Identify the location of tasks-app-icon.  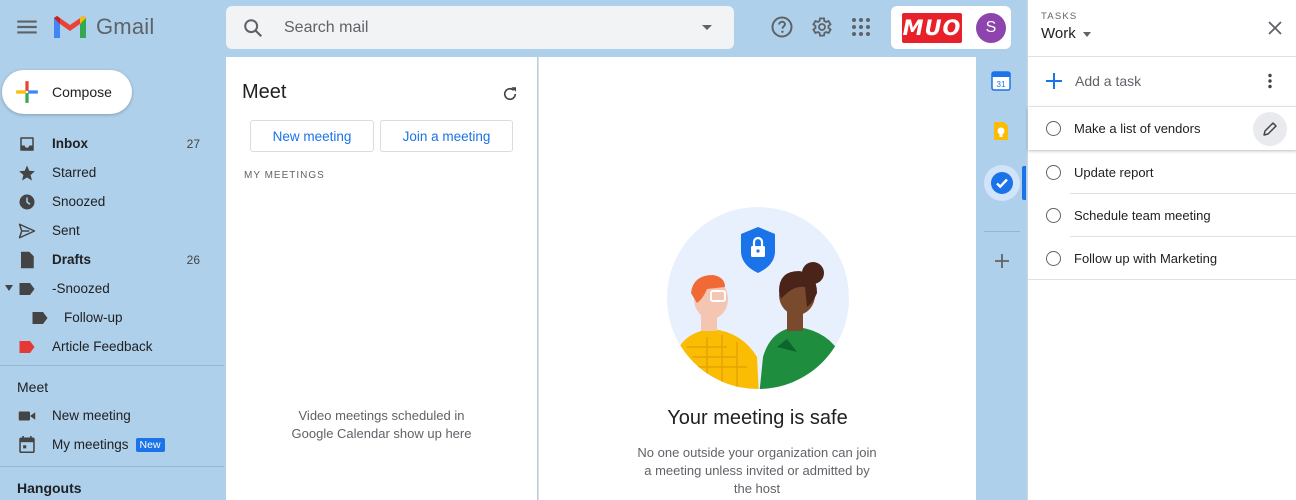
(1002, 183).